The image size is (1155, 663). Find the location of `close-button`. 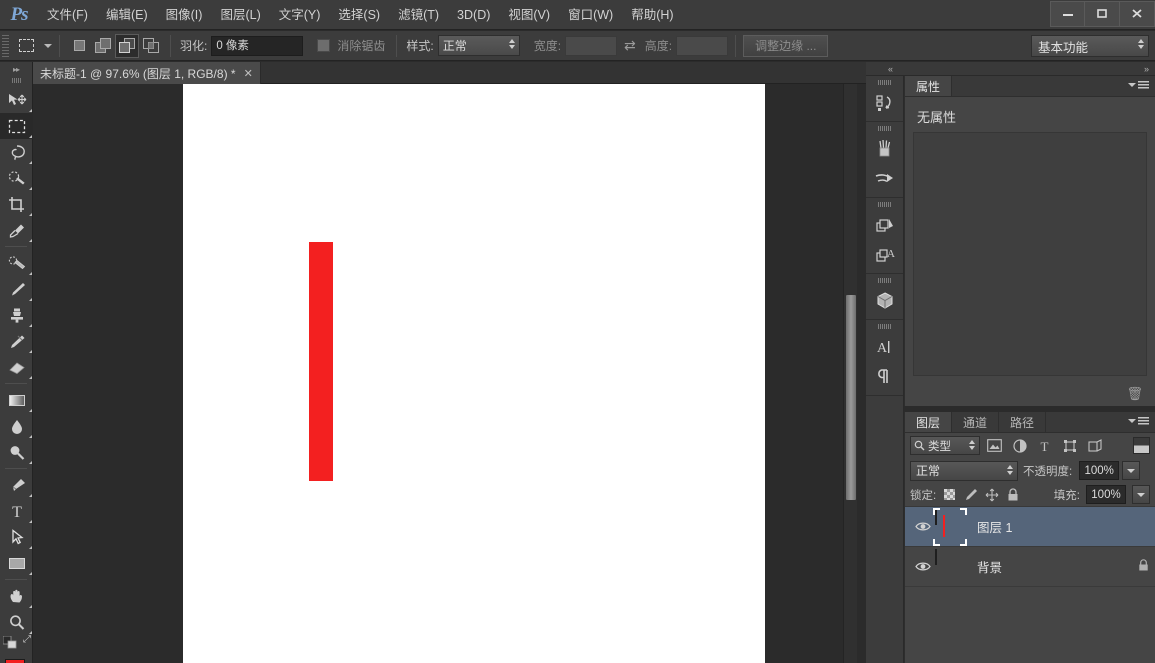

close-button is located at coordinates (1137, 14).